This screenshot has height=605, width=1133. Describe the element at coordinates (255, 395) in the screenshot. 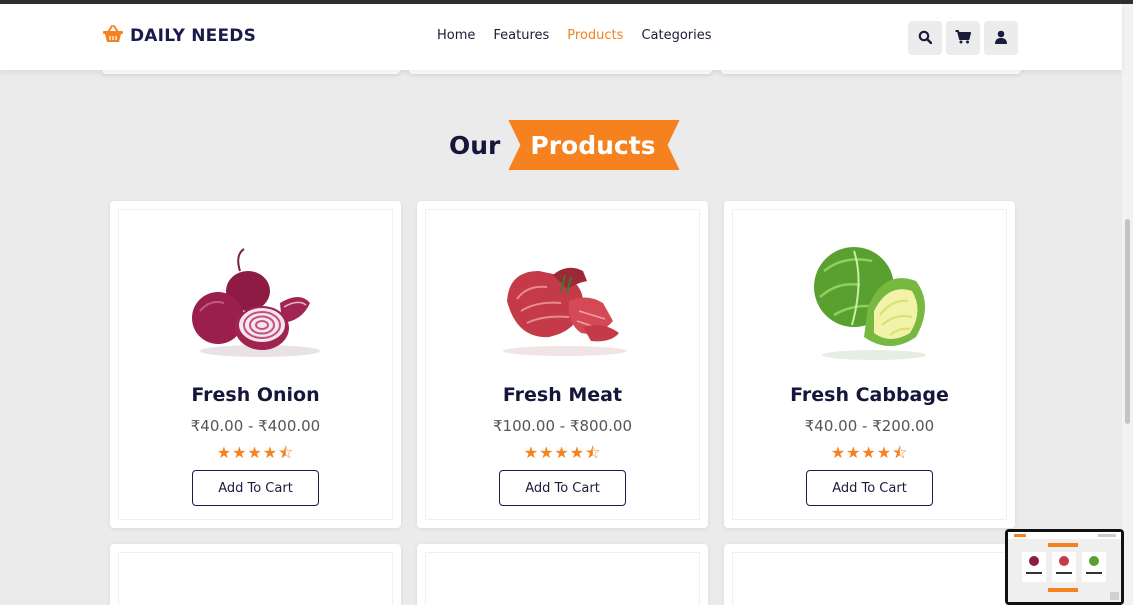

I see `product-name: Fresh Onion` at that location.